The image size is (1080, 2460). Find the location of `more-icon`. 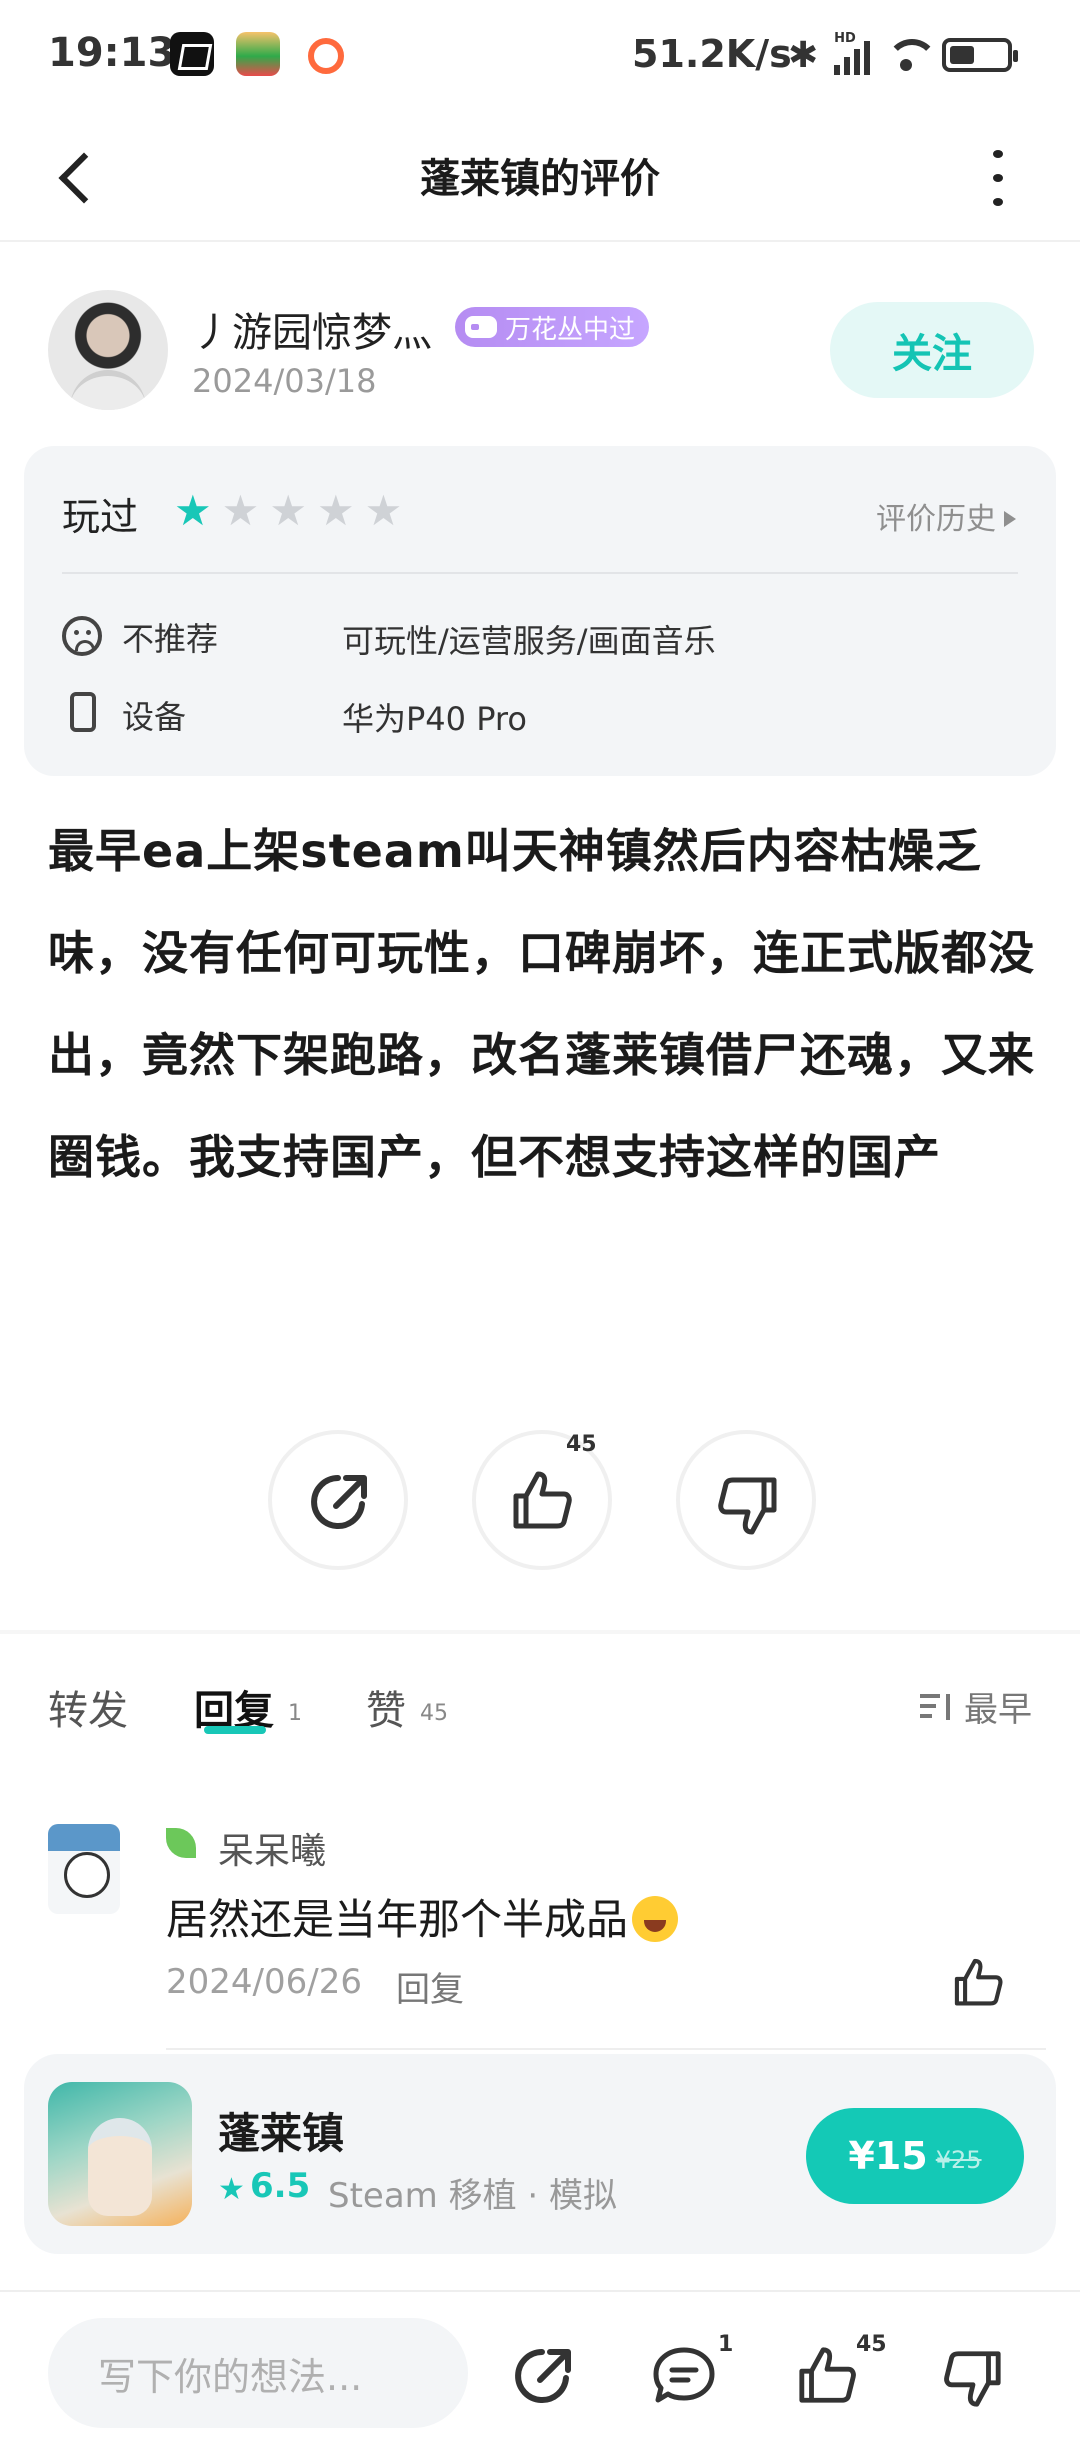

more-icon is located at coordinates (998, 178).